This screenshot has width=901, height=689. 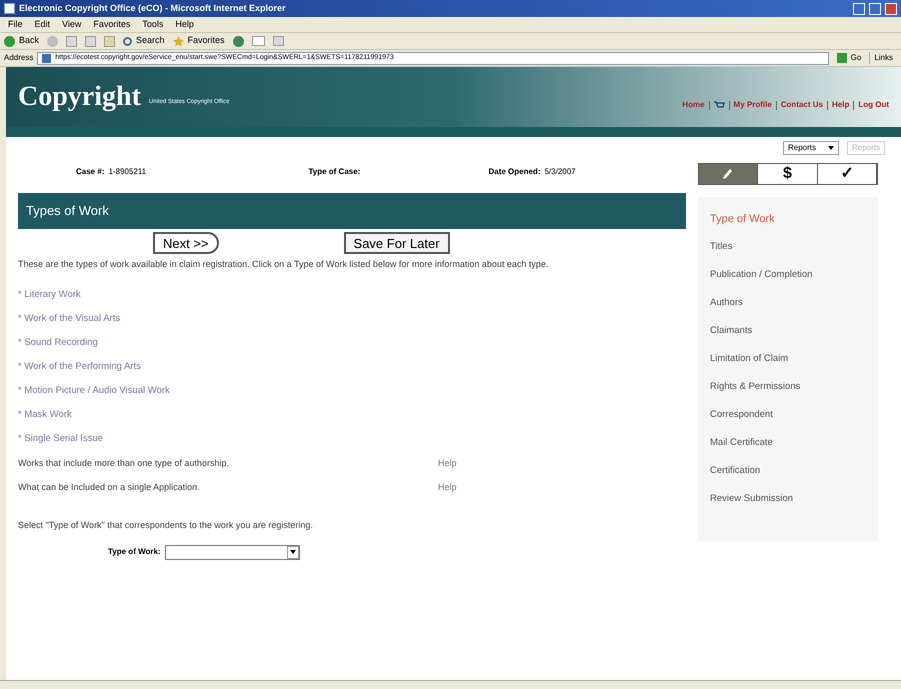 I want to click on step-tab, so click(x=728, y=174).